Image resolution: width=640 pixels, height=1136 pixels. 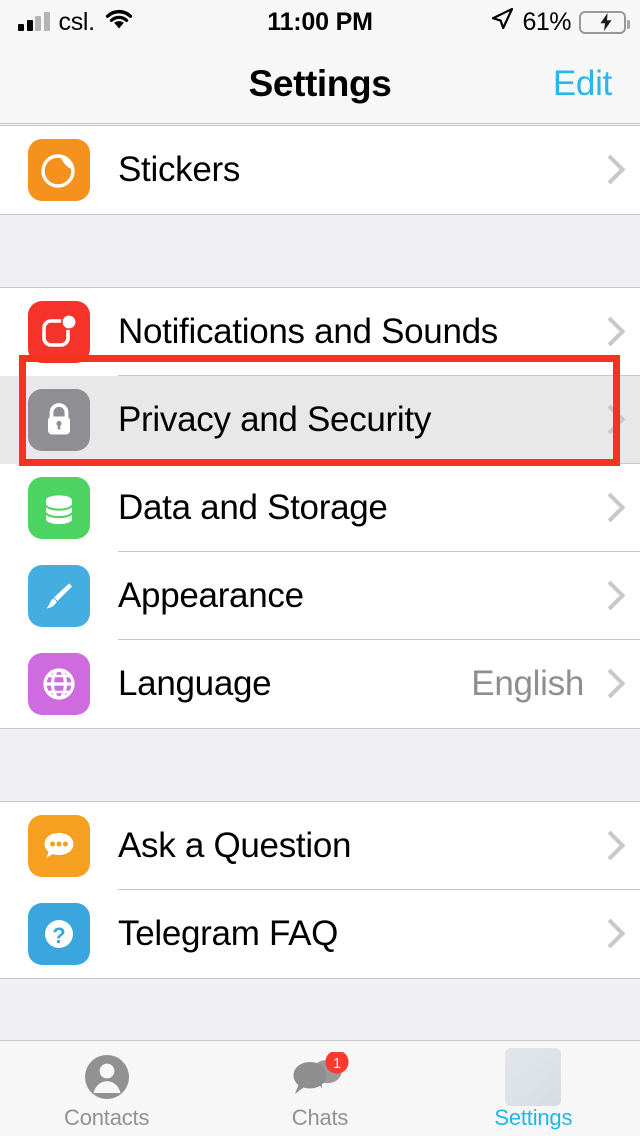 I want to click on edit-button: Edit, so click(x=582, y=84).